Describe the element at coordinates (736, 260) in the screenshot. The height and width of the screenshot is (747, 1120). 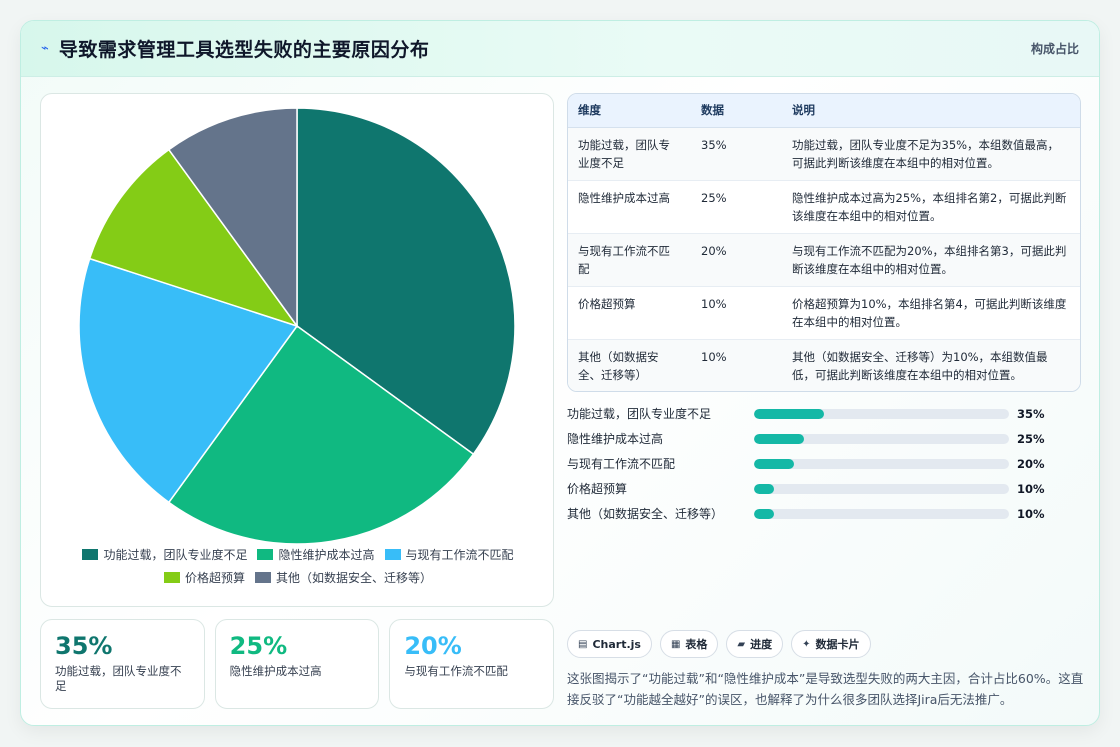
I see `table-cell-data: 20%` at that location.